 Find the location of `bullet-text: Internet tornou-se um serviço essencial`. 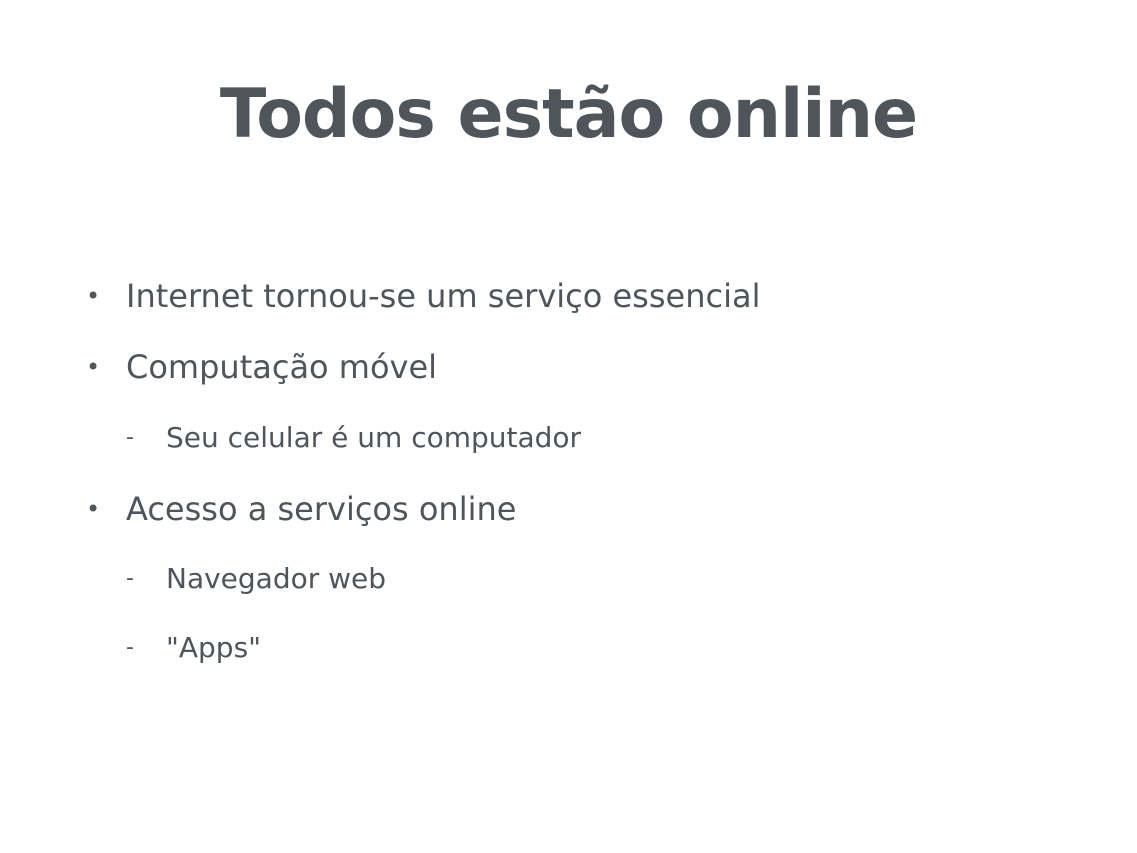

bullet-text: Internet tornou-se um serviço essencial is located at coordinates (443, 296).